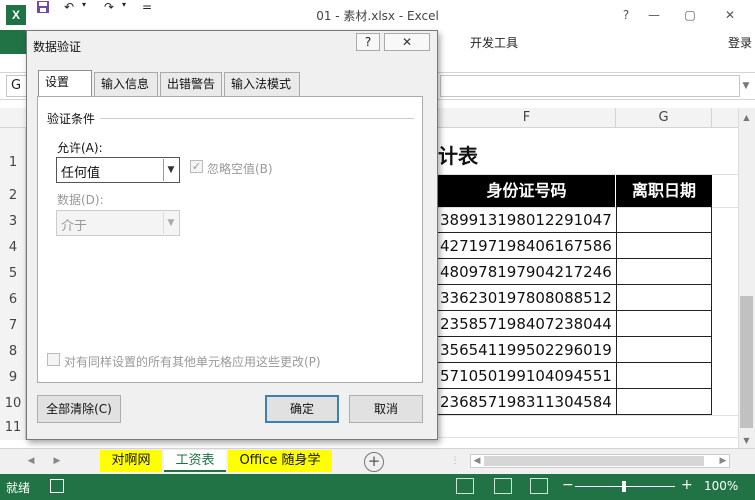  What do you see at coordinates (746, 86) in the screenshot?
I see `formula-expand-icon: ▼` at bounding box center [746, 86].